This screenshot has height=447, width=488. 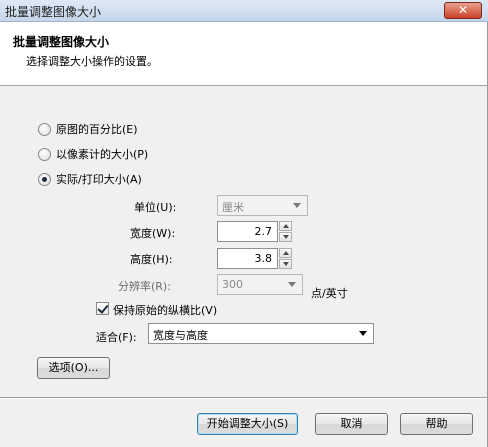 What do you see at coordinates (151, 259) in the screenshot?
I see `height-label: 高度(H):` at bounding box center [151, 259].